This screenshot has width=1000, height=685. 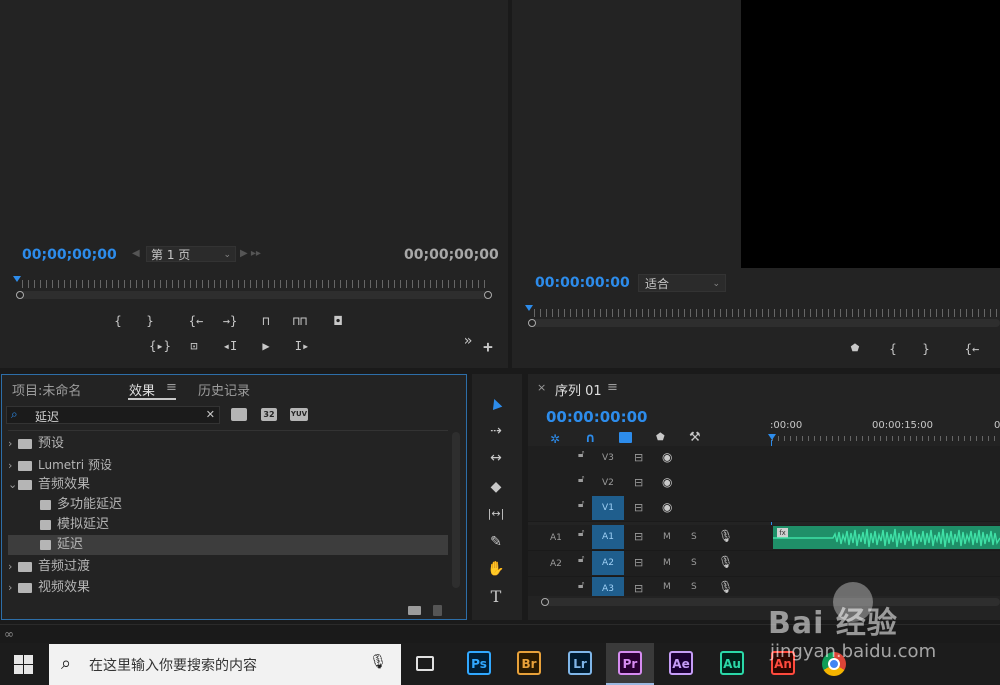 I want to click on timeline-timecode: 00:00:00:00, so click(x=597, y=417).